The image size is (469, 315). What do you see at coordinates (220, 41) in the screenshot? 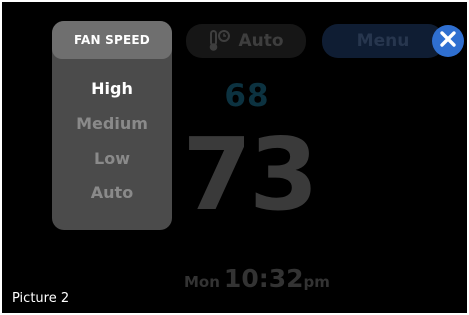
I see `thermometer-clock-icon` at bounding box center [220, 41].